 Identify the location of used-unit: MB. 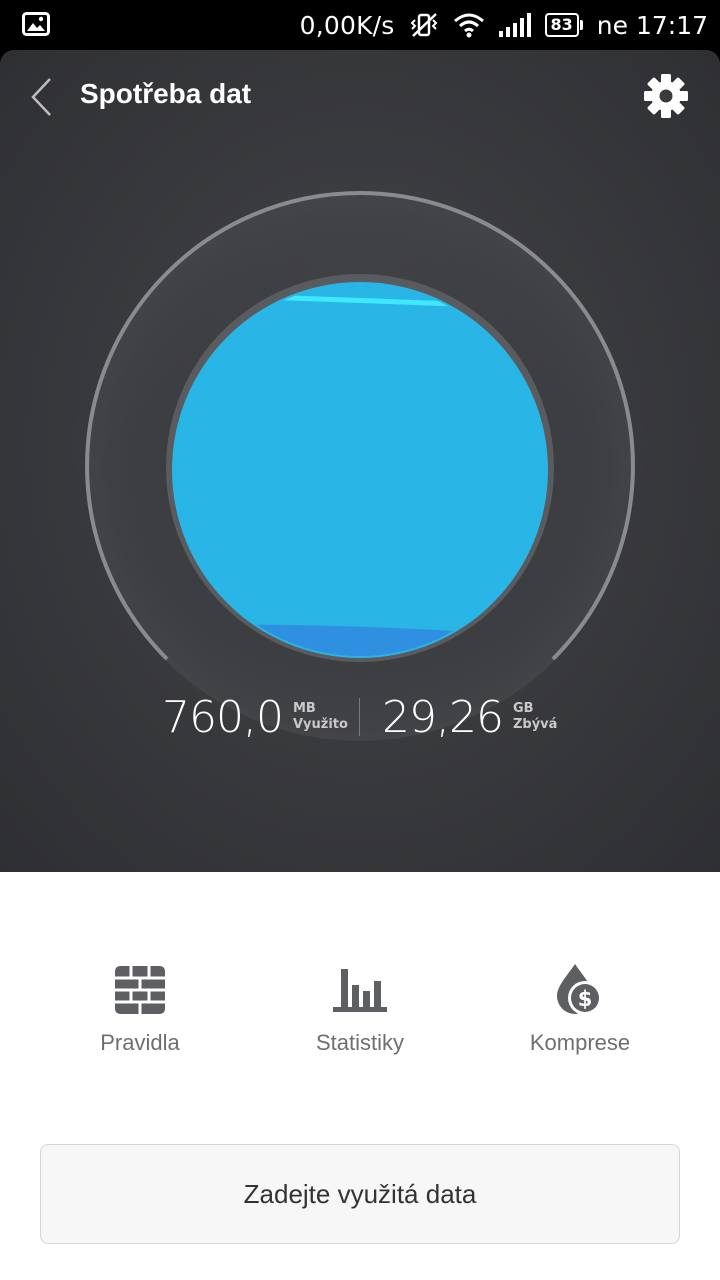
(304, 708).